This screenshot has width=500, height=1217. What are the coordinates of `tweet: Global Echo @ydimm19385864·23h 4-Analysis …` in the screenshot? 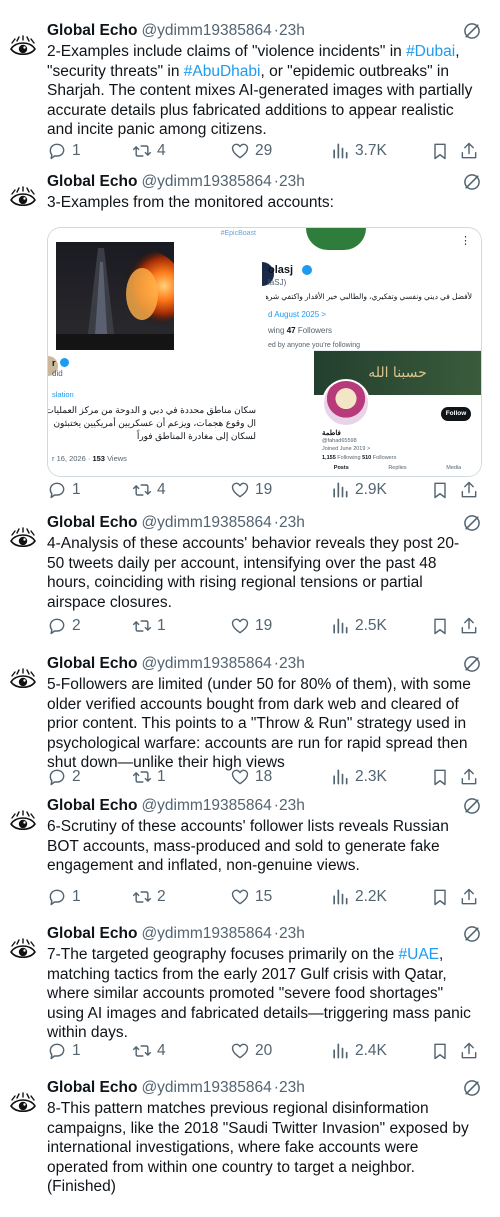 It's located at (250, 582).